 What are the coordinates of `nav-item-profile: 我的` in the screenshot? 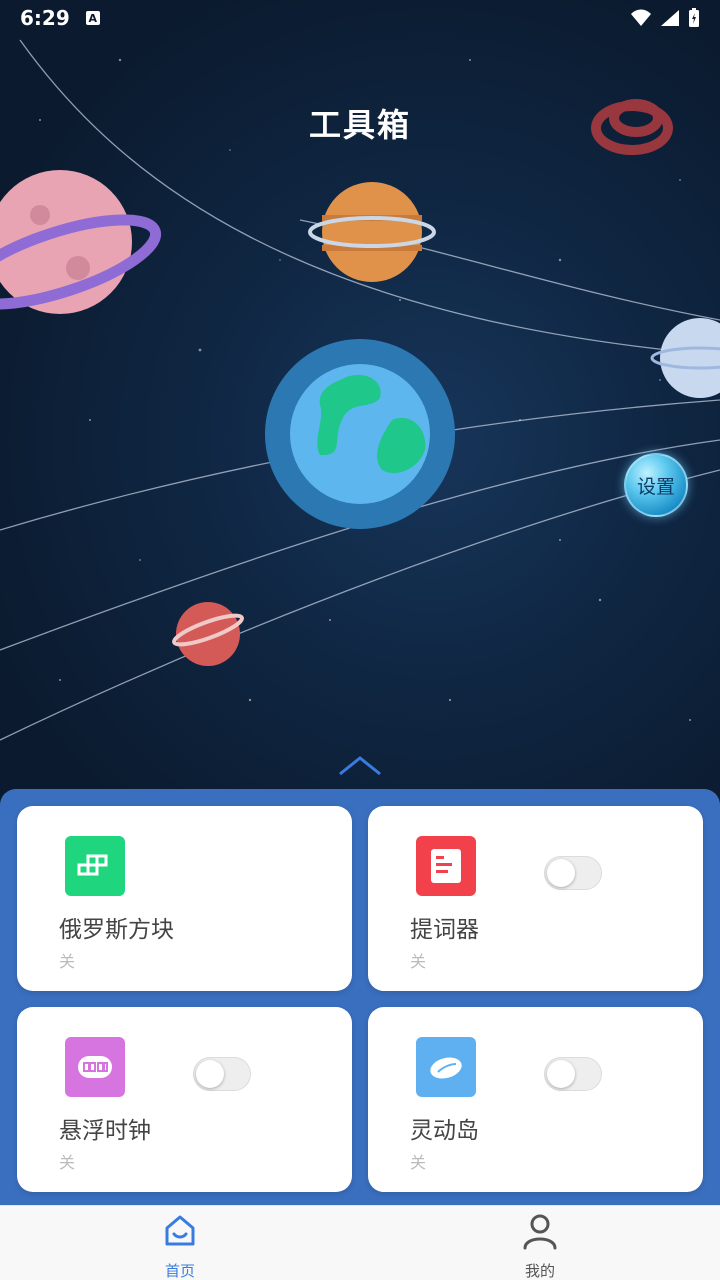 It's located at (540, 1243).